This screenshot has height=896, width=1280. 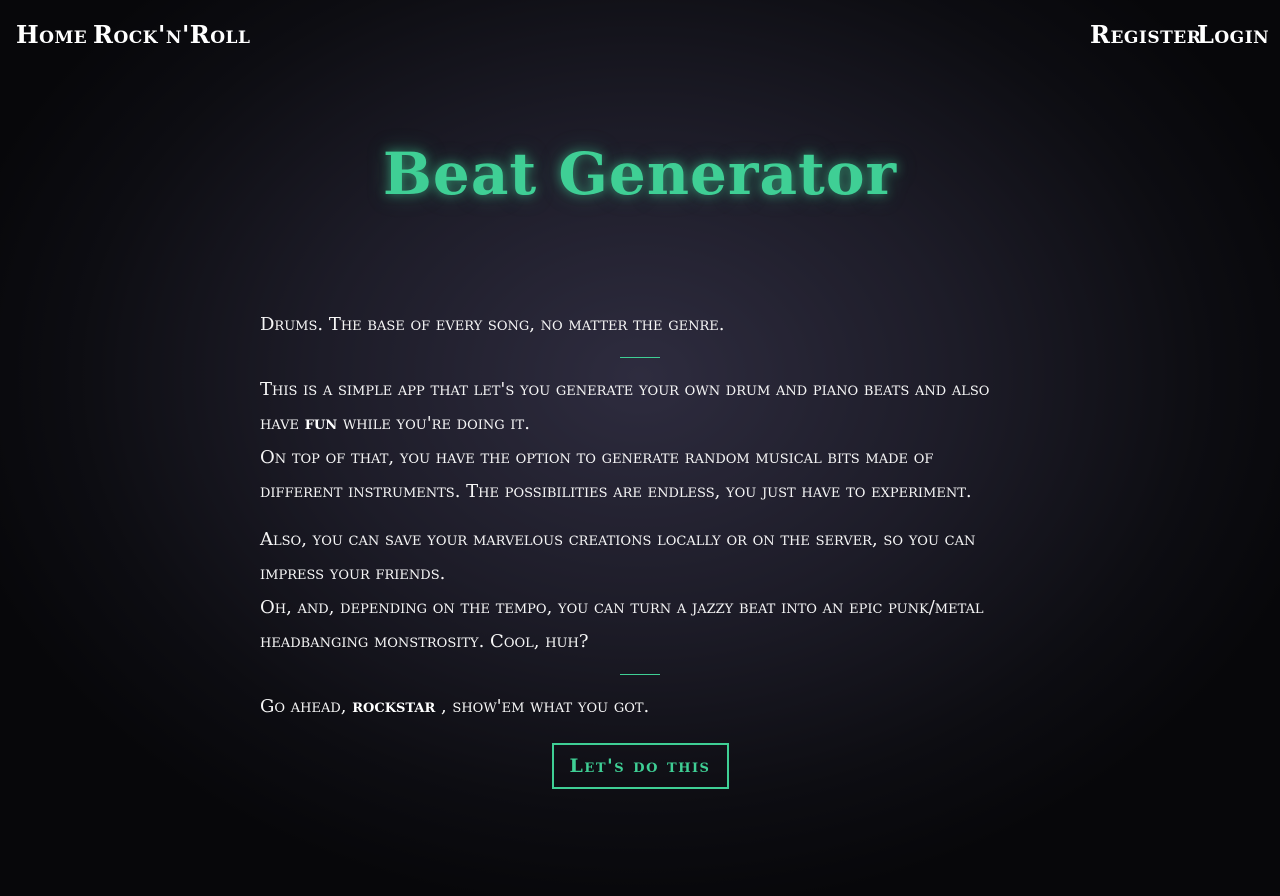 I want to click on lets-do-this-button: Let's do this, so click(x=640, y=766).